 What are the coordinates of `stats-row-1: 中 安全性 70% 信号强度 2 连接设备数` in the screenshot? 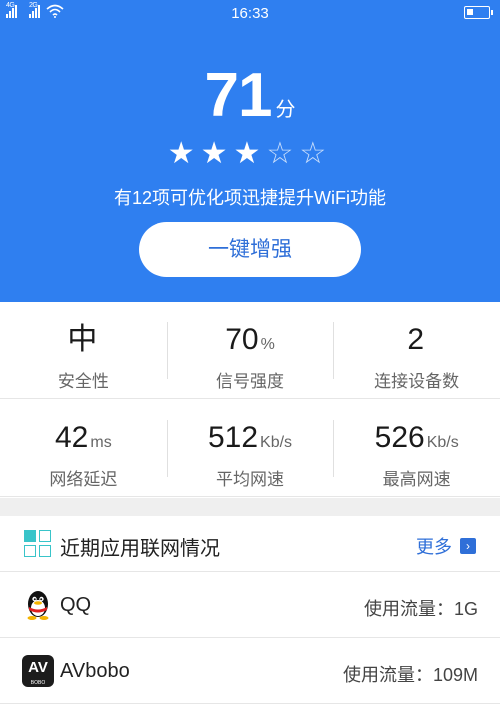 It's located at (250, 350).